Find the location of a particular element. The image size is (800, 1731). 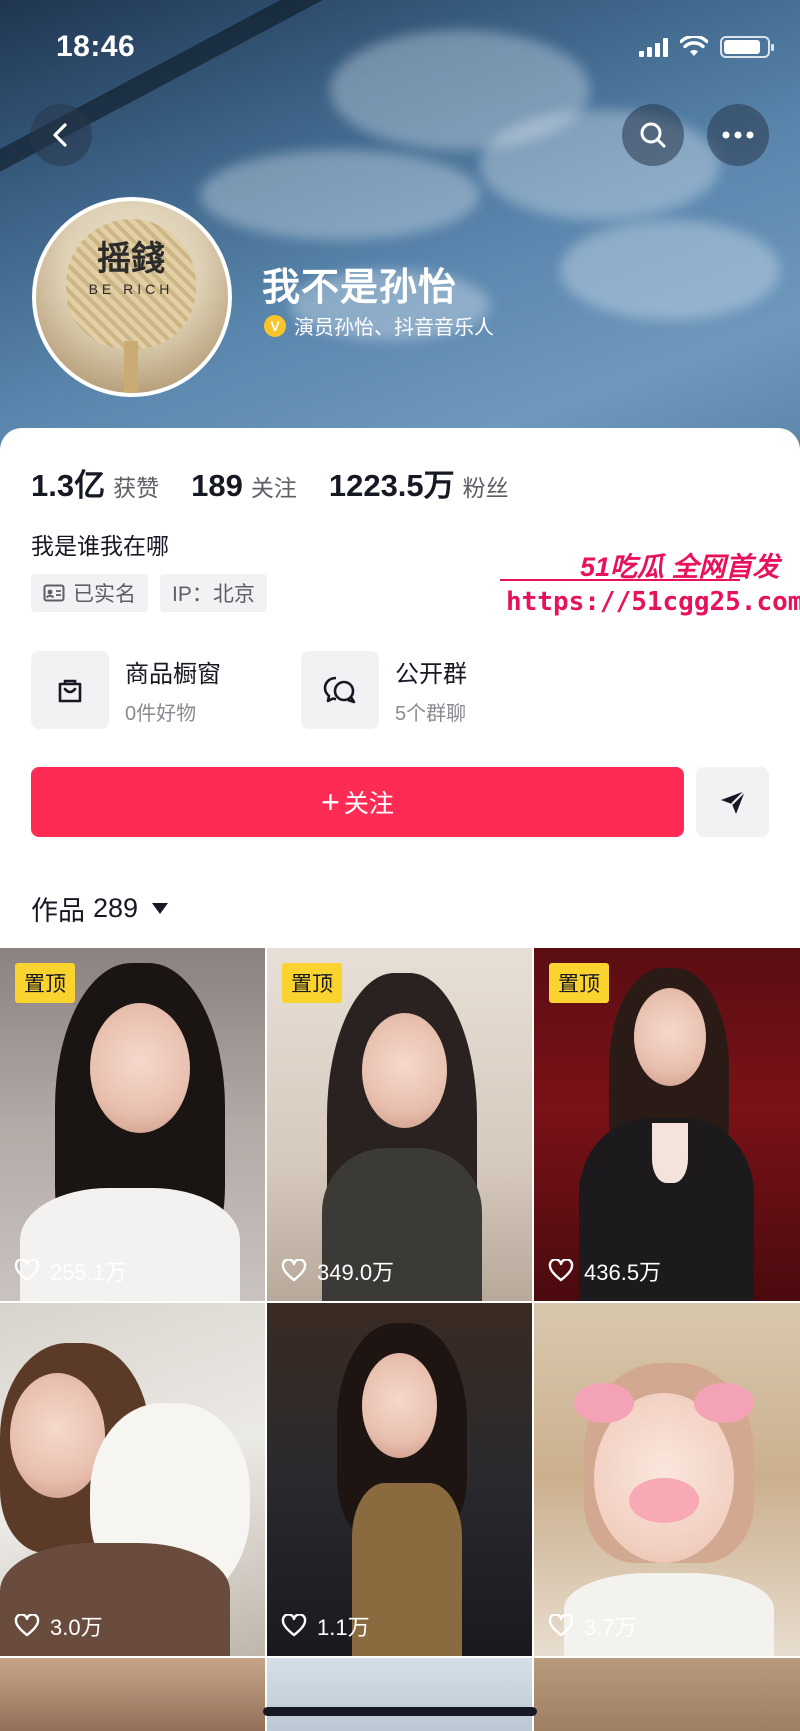

tab-works-count: 289 is located at coordinates (116, 908).